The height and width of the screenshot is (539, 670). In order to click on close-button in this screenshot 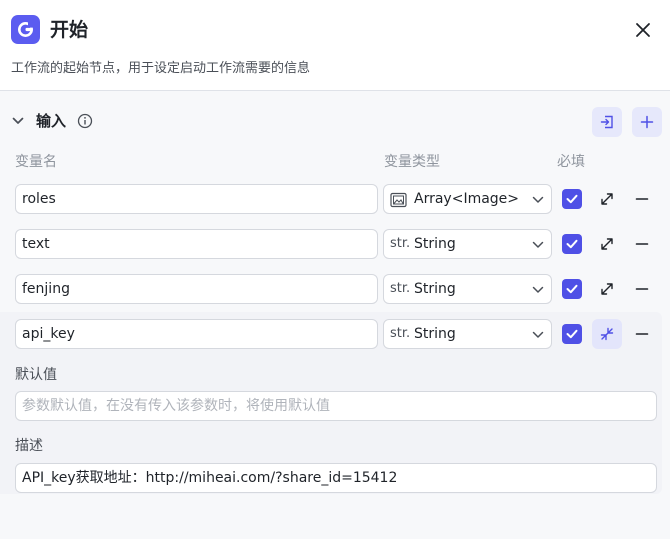, I will do `click(643, 30)`.